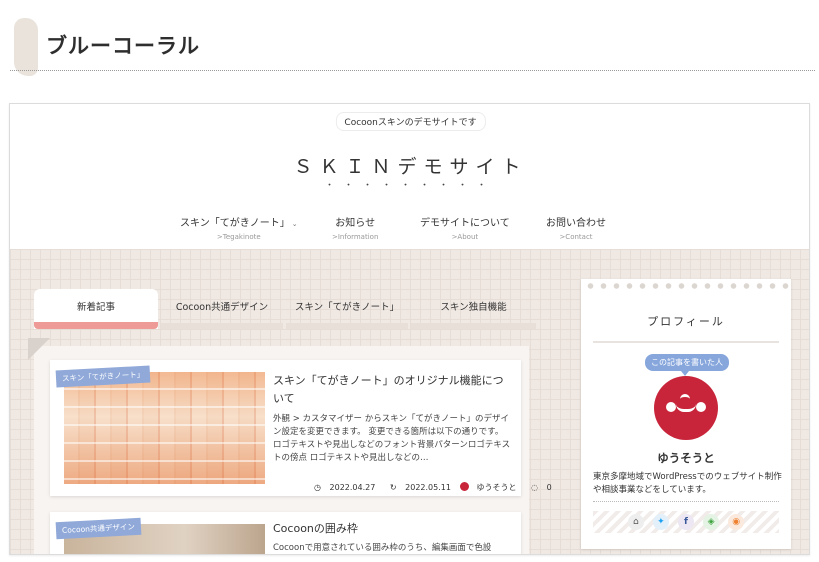 This screenshot has width=819, height=562. I want to click on feedly-icon: ◈, so click(711, 522).